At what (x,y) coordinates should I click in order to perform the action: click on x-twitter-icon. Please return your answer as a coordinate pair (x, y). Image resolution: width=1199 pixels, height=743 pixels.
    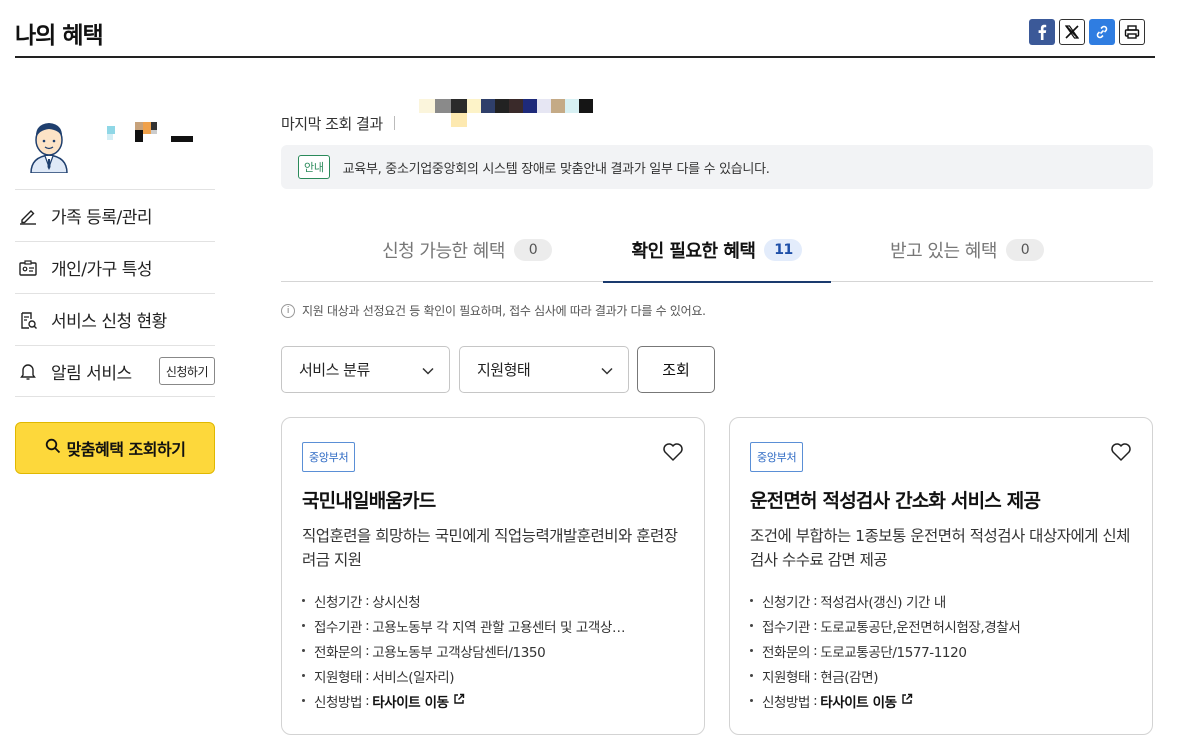
    Looking at the image, I should click on (1072, 32).